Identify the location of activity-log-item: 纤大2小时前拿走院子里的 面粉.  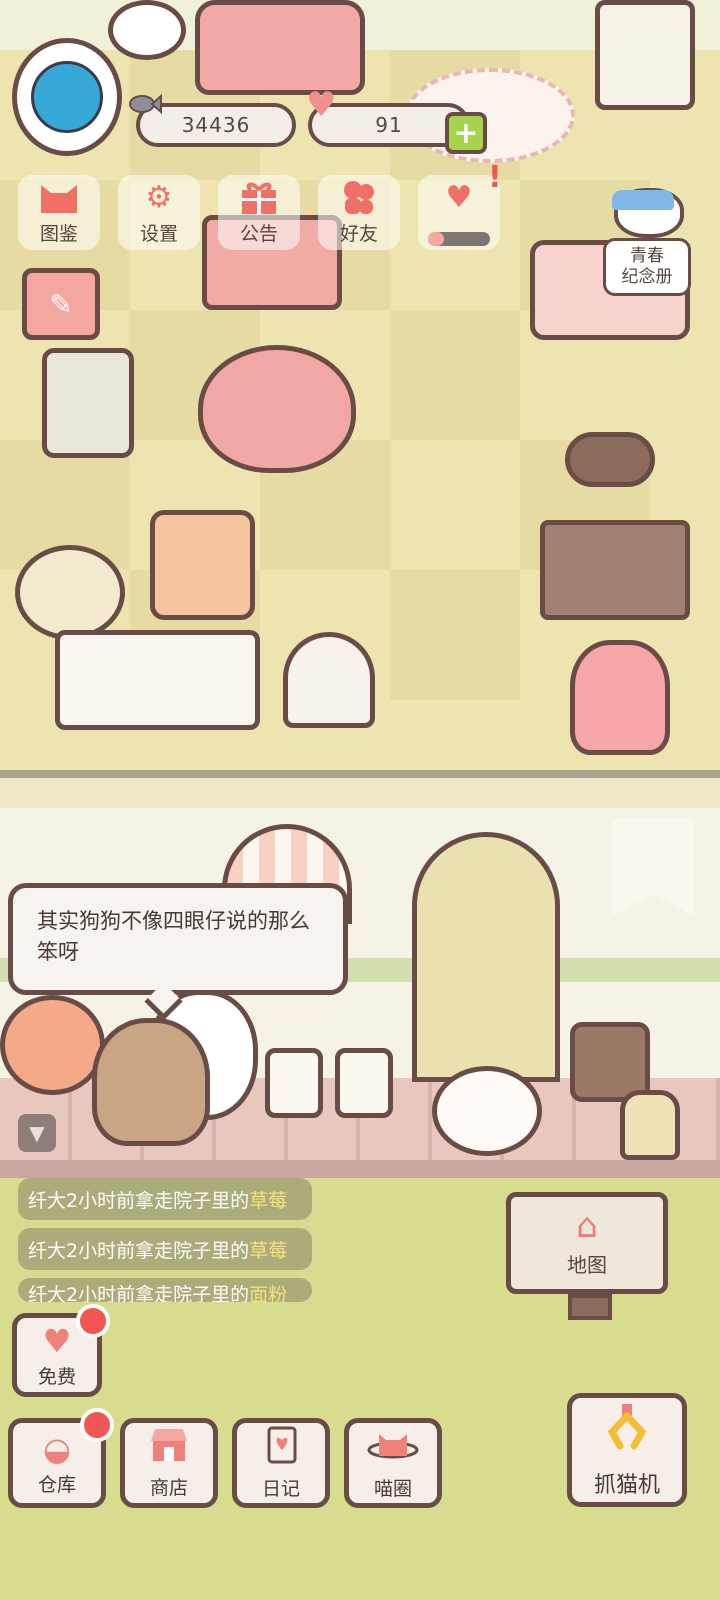
(165, 1290).